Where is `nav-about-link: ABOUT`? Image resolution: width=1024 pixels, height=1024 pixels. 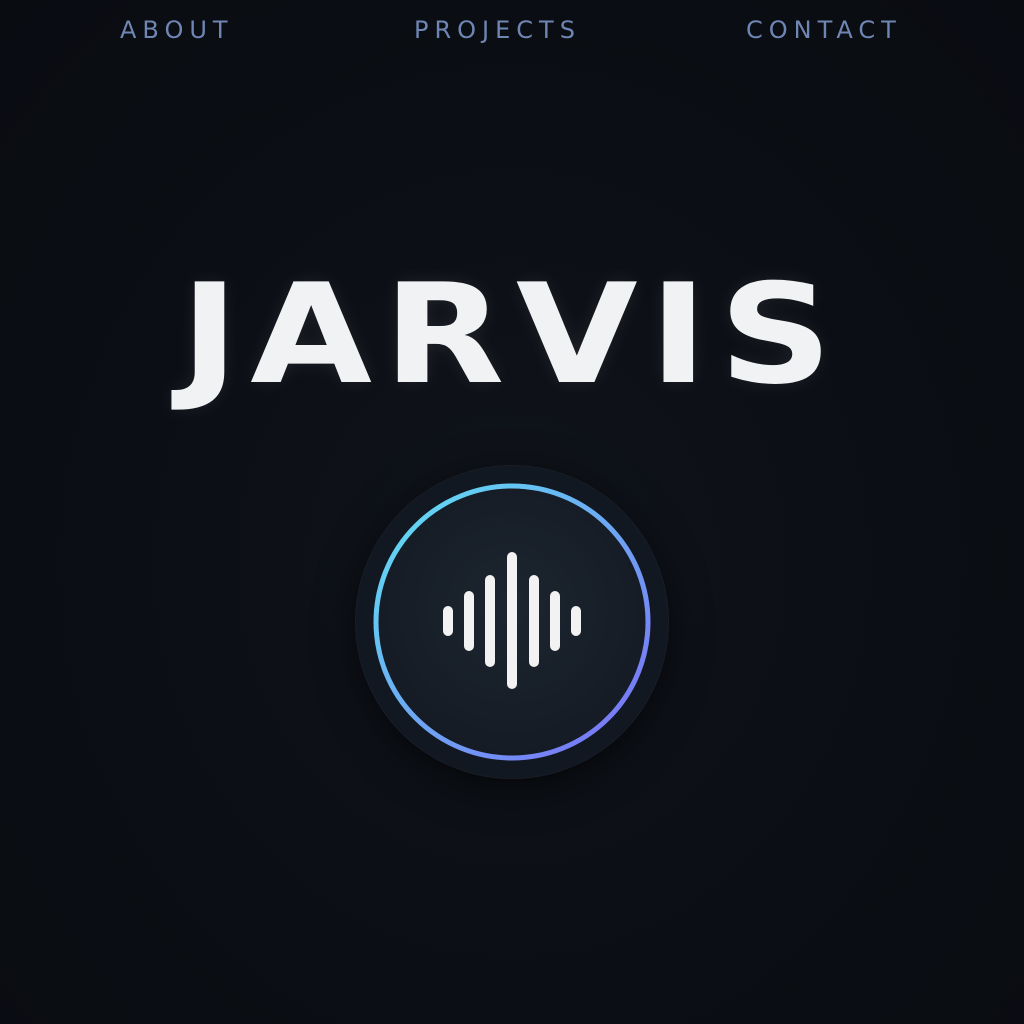
nav-about-link: ABOUT is located at coordinates (177, 30).